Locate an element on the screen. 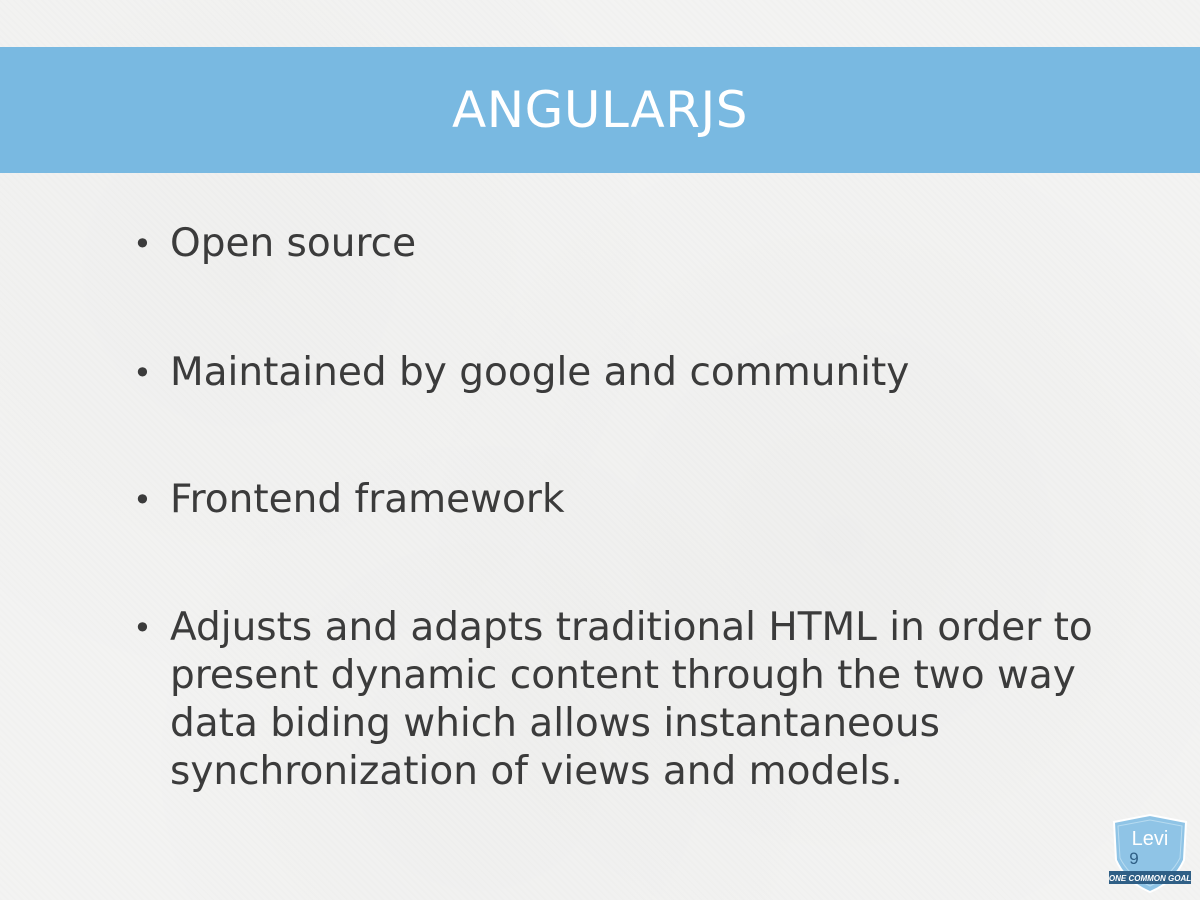 The image size is (1200, 900). bullet-item: • Maintained by google and community is located at coordinates (644, 373).